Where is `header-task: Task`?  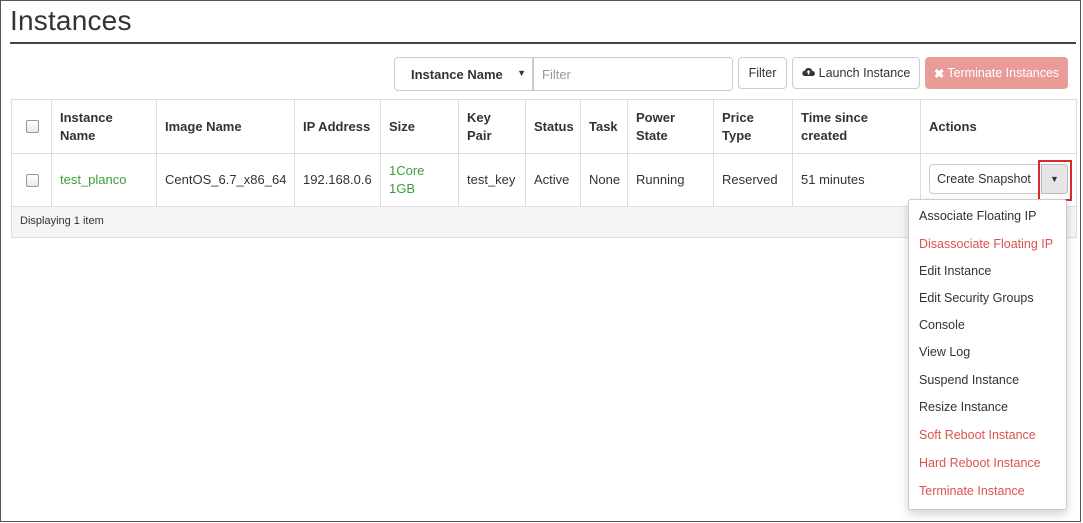
header-task: Task is located at coordinates (604, 126).